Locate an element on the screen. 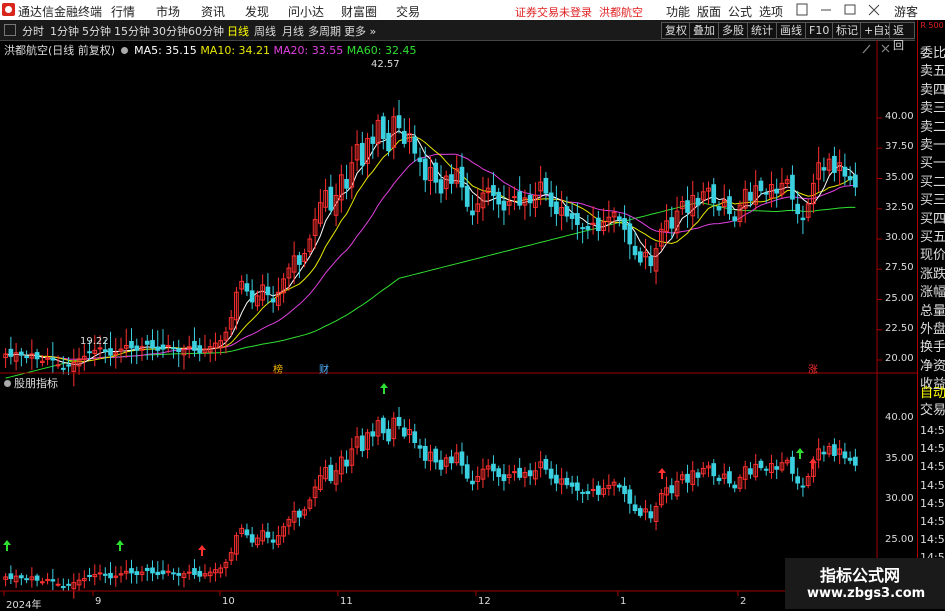 This screenshot has height=611, width=945. stats-button: 统计 is located at coordinates (762, 30).